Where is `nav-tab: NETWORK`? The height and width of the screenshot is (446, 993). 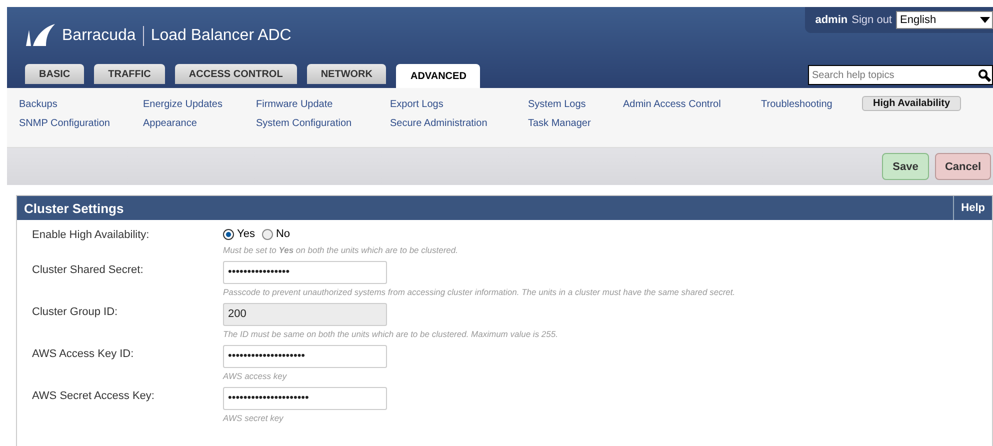
nav-tab: NETWORK is located at coordinates (346, 74).